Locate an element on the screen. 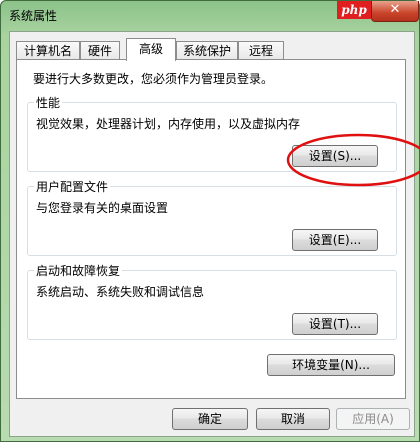  performance-title: 性能 is located at coordinates (48, 102).